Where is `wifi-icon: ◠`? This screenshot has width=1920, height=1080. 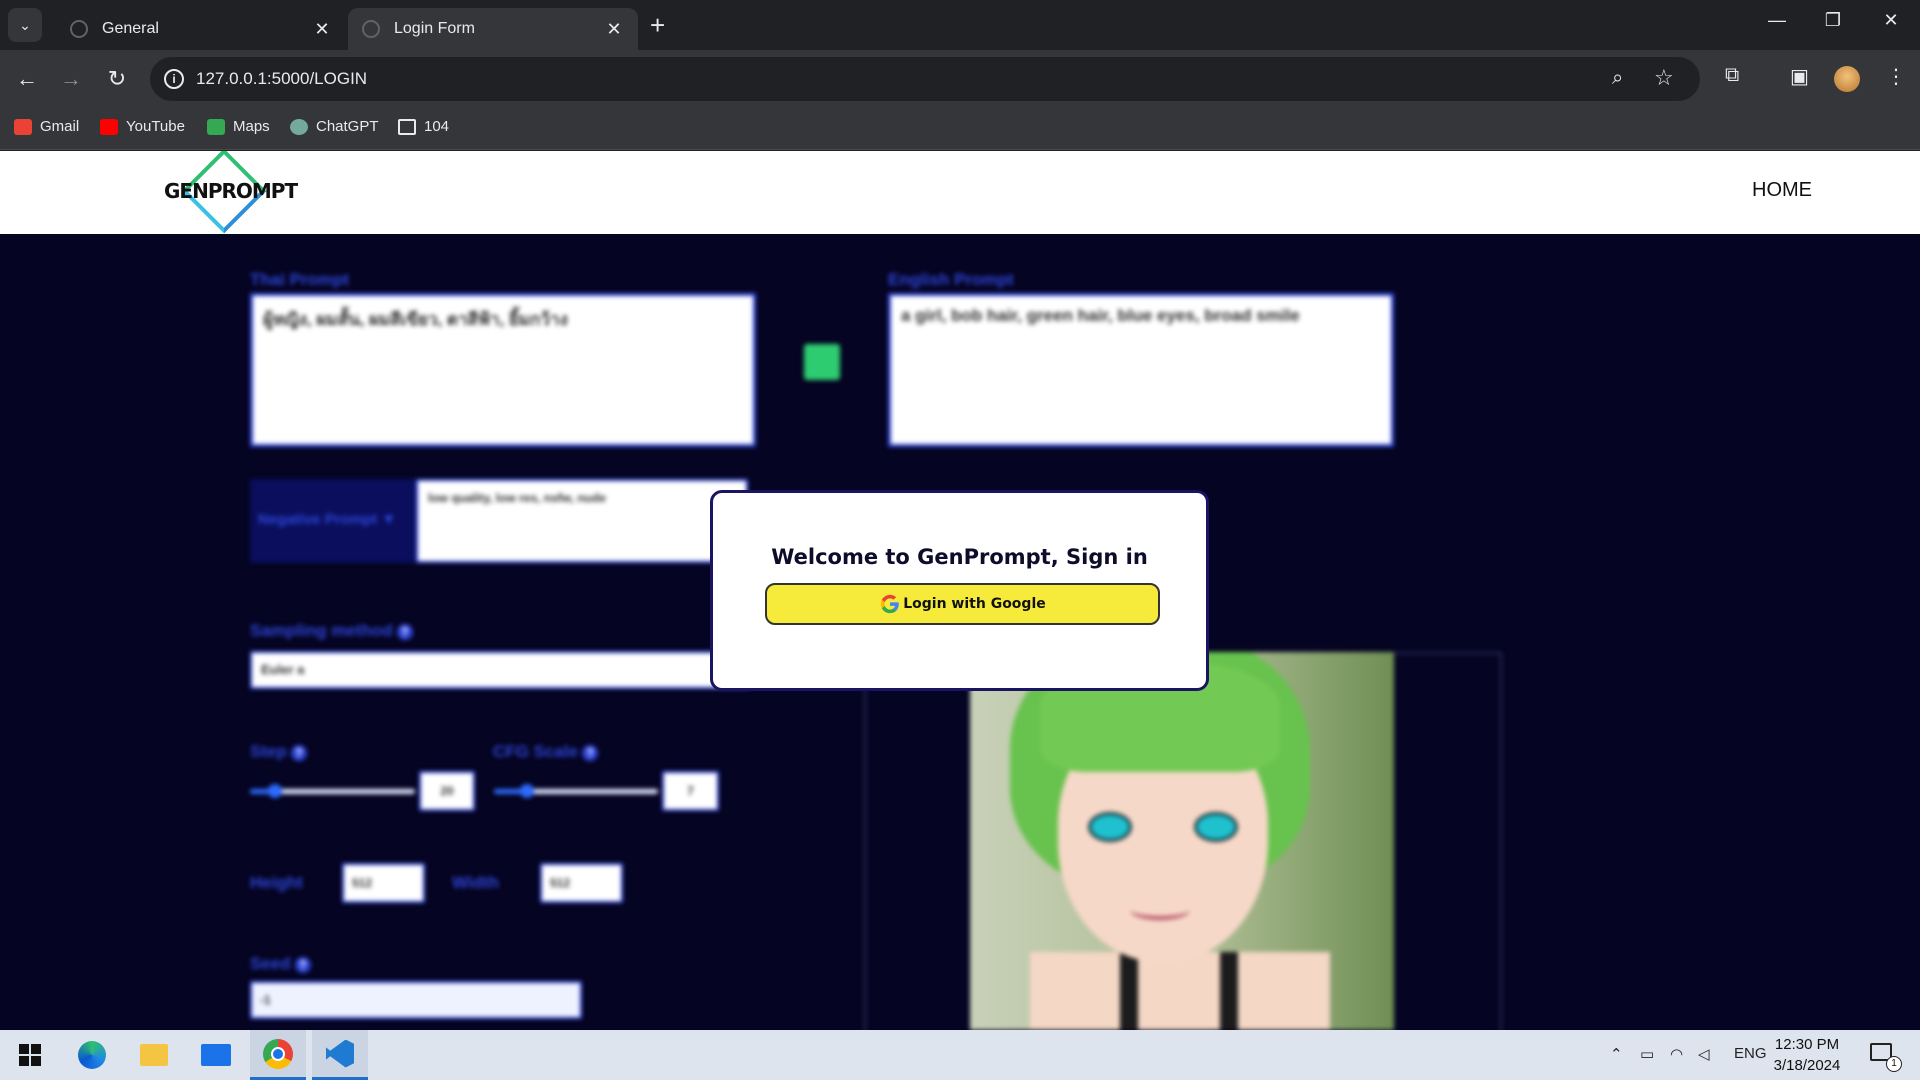
wifi-icon: ◠ is located at coordinates (1676, 1054).